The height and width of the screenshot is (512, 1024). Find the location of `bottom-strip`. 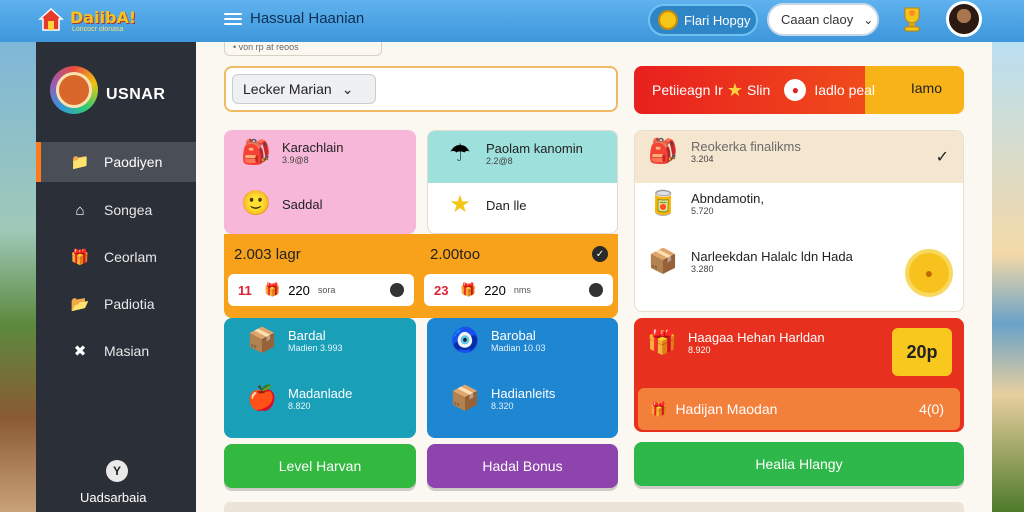

bottom-strip is located at coordinates (594, 507).